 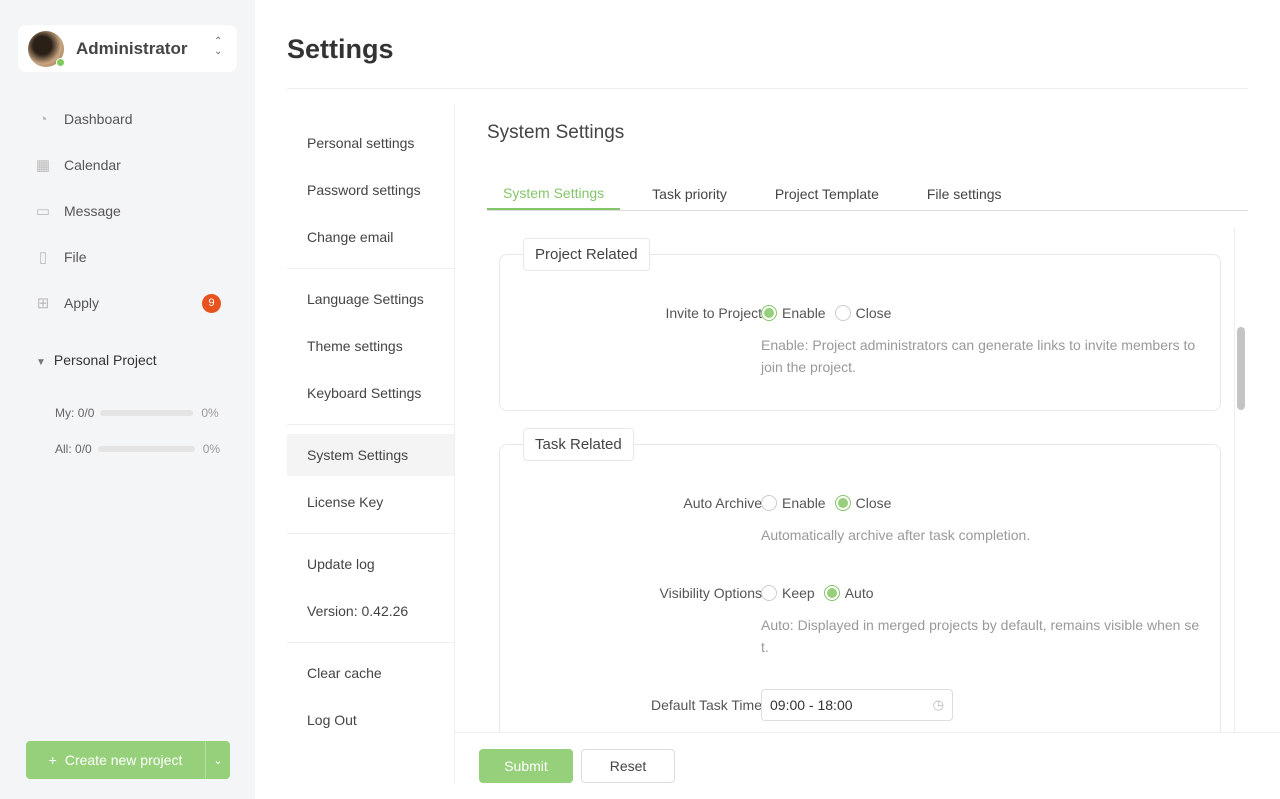 What do you see at coordinates (98, 119) in the screenshot?
I see `nav-label: Dashboard` at bounding box center [98, 119].